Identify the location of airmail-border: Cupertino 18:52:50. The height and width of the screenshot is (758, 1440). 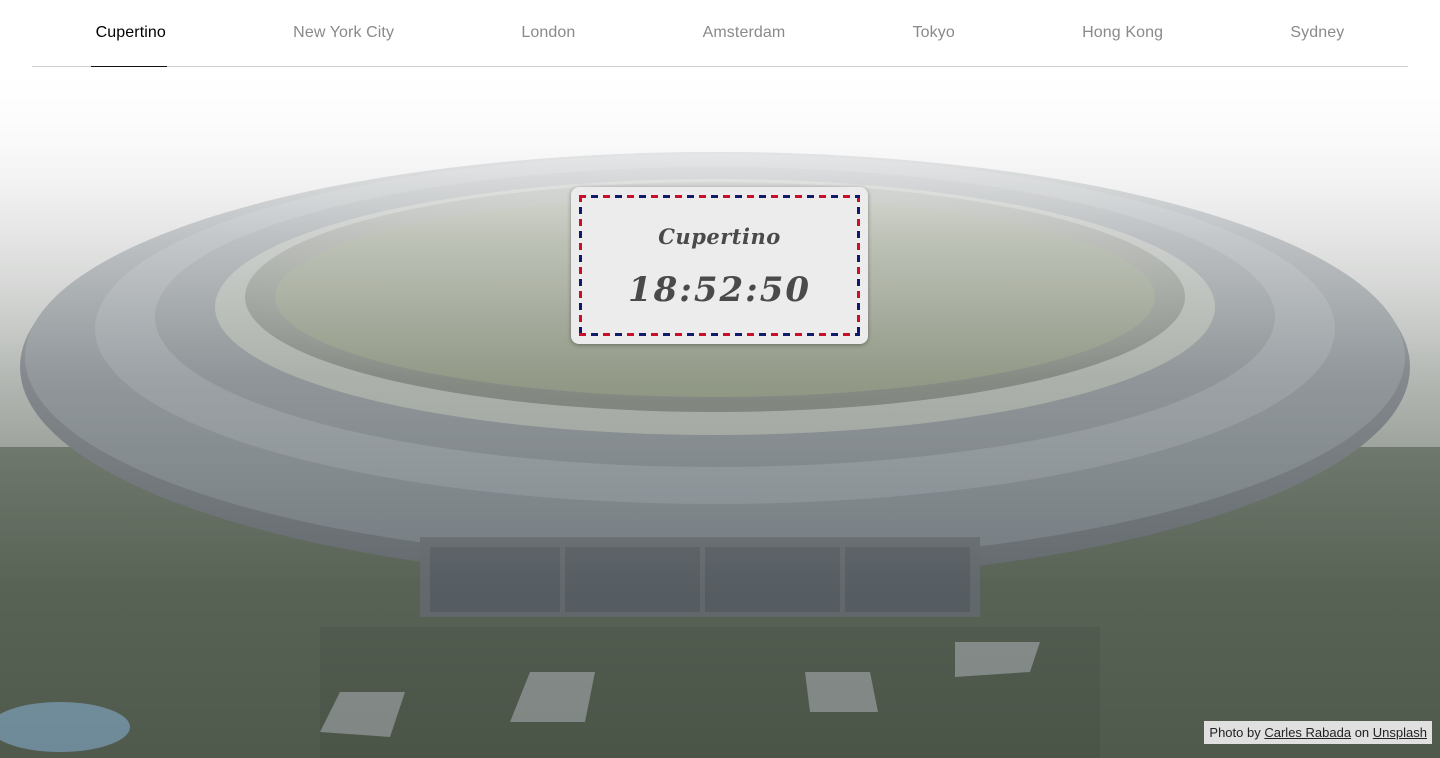
(719, 265).